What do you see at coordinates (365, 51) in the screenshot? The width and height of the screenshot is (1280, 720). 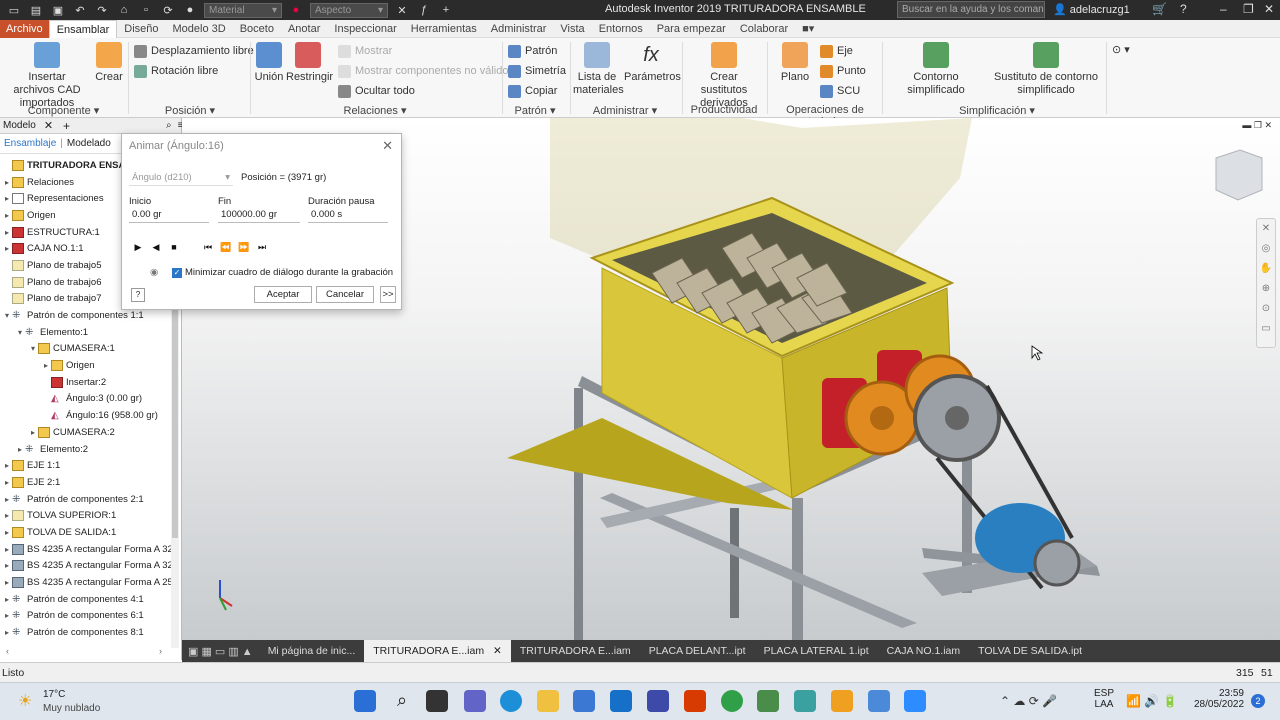 I see `show-button: Mostrar` at bounding box center [365, 51].